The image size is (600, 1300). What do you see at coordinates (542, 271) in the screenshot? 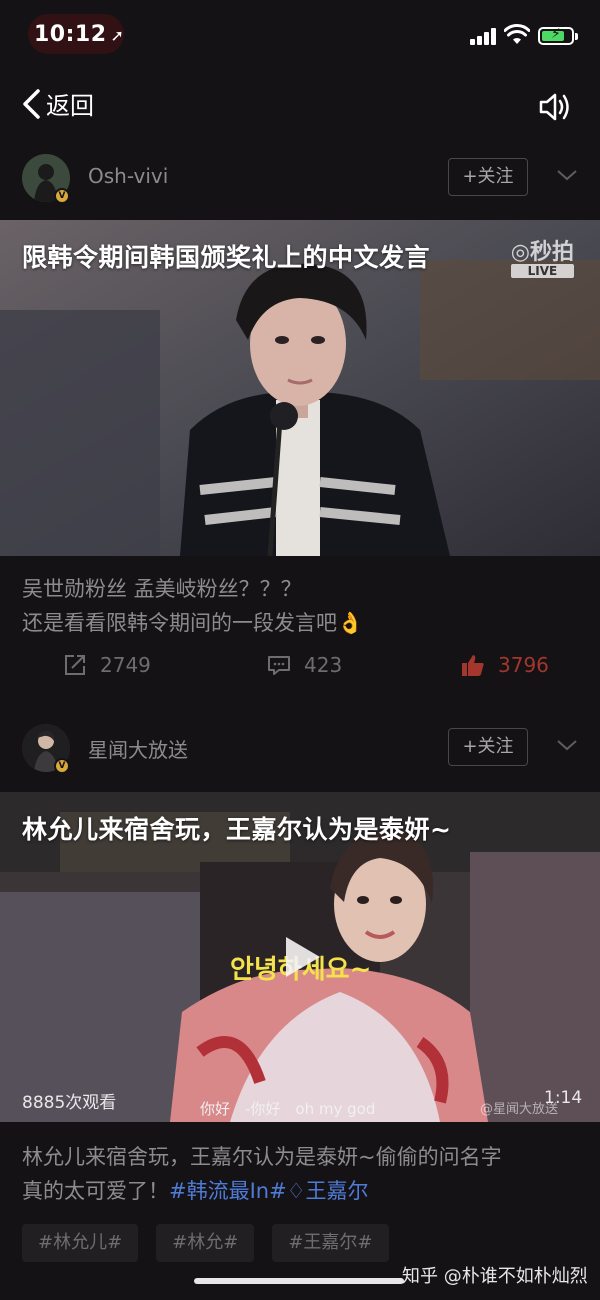
I see `watermark-live: LIVE` at bounding box center [542, 271].